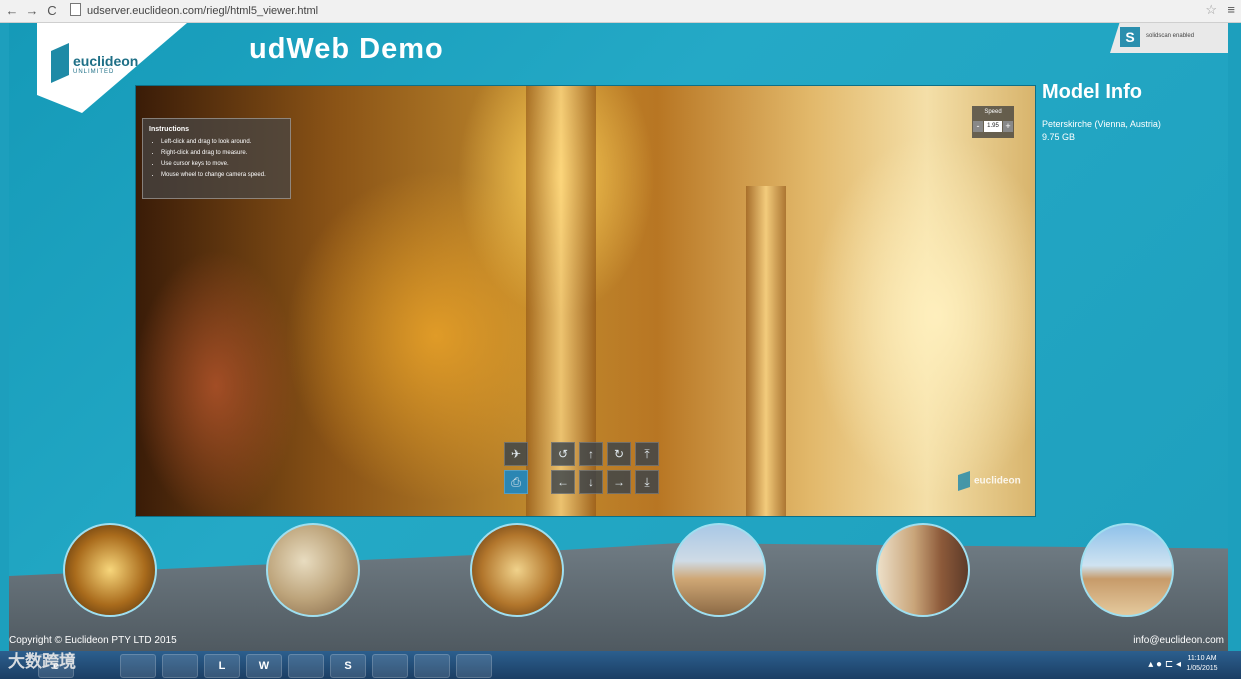 Image resolution: width=1241 pixels, height=679 pixels. I want to click on logo-subtitle: UNLIMITED, so click(94, 72).